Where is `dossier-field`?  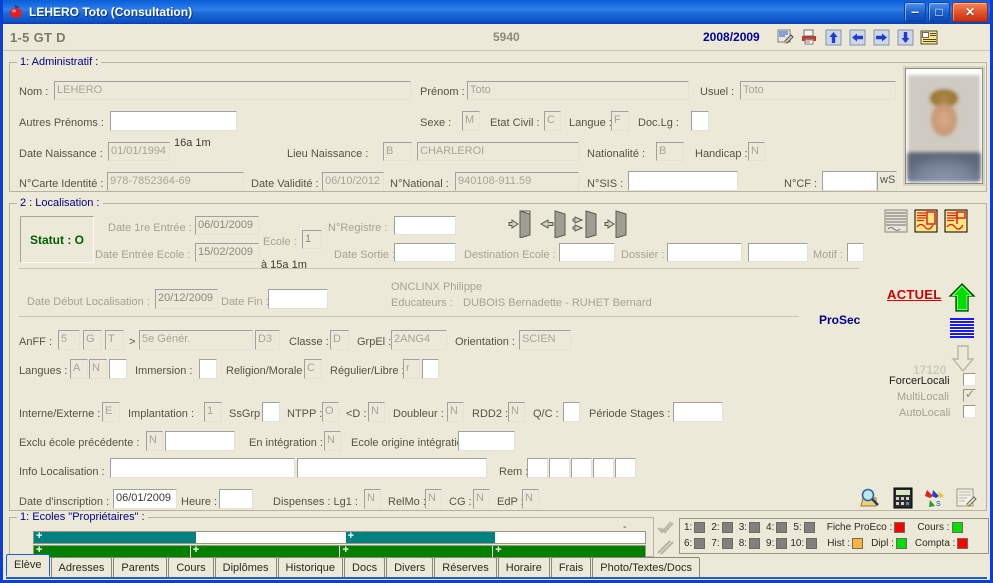 dossier-field is located at coordinates (704, 252).